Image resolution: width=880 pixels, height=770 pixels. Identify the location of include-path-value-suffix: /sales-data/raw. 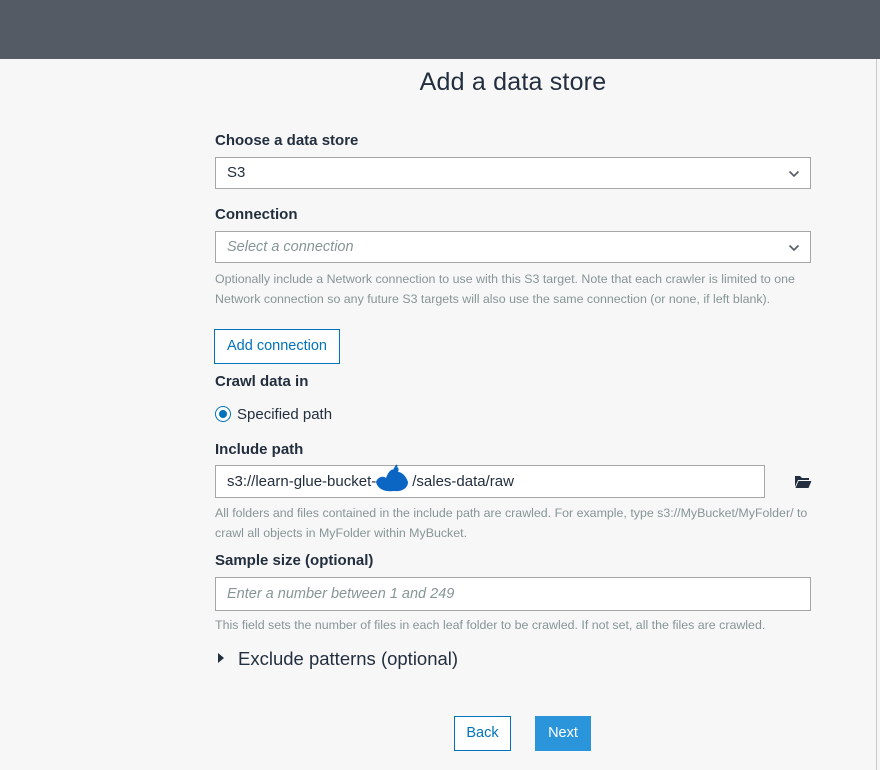
(463, 481).